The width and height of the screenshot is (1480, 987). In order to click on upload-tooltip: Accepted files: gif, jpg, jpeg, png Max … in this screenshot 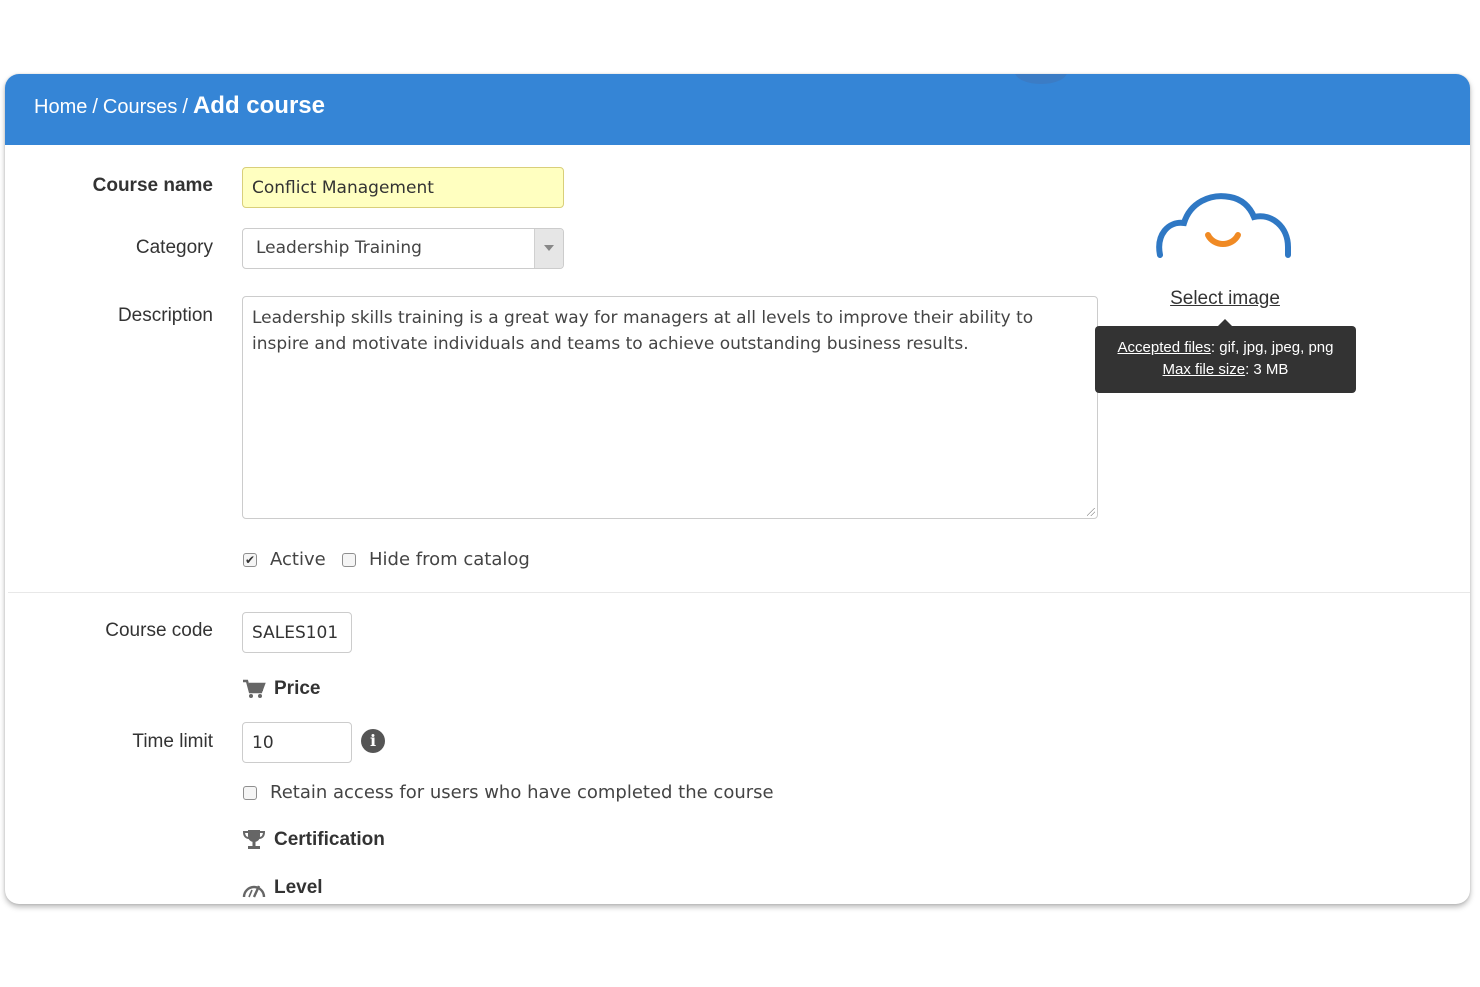, I will do `click(1225, 356)`.